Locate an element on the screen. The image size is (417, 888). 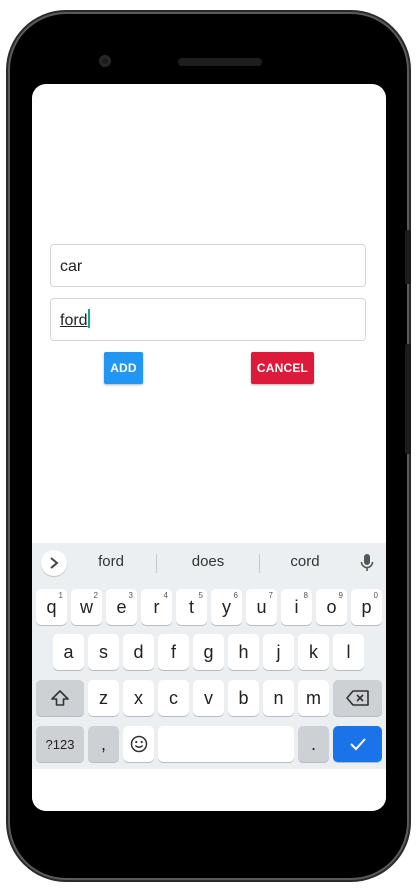
key-p: p0 is located at coordinates (366, 607).